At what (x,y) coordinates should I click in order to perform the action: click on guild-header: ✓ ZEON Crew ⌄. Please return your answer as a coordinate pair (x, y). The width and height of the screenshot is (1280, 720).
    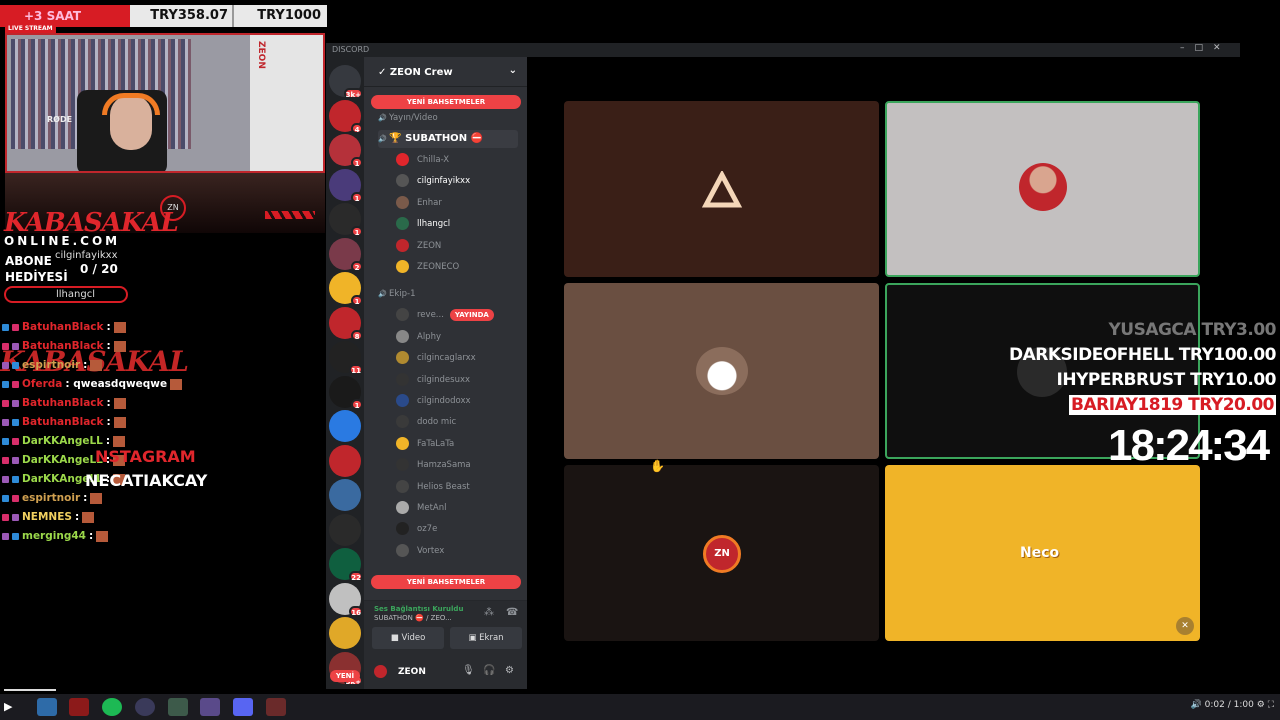
    Looking at the image, I should click on (445, 72).